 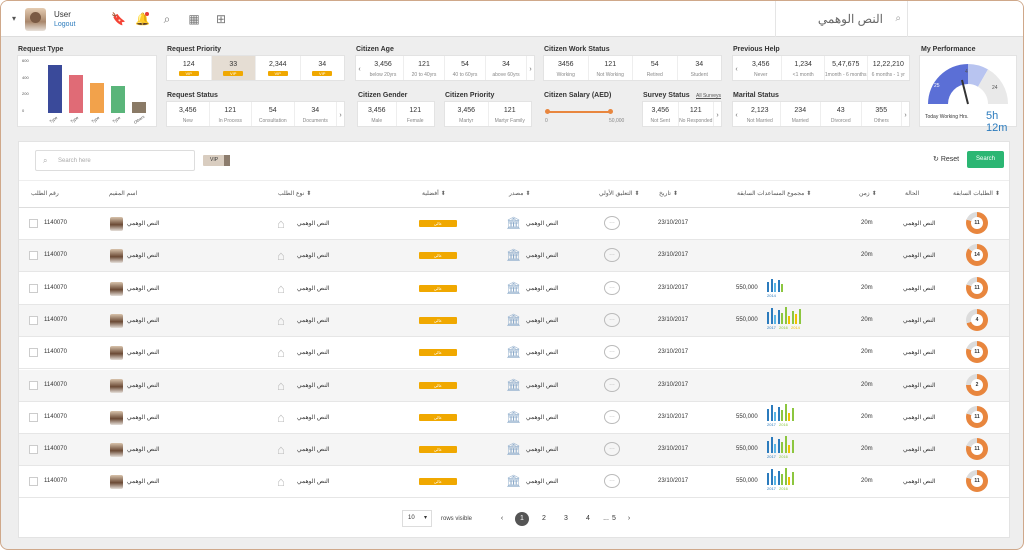 What do you see at coordinates (760, 114) in the screenshot?
I see `stat-cell: 2,123 Not Married` at bounding box center [760, 114].